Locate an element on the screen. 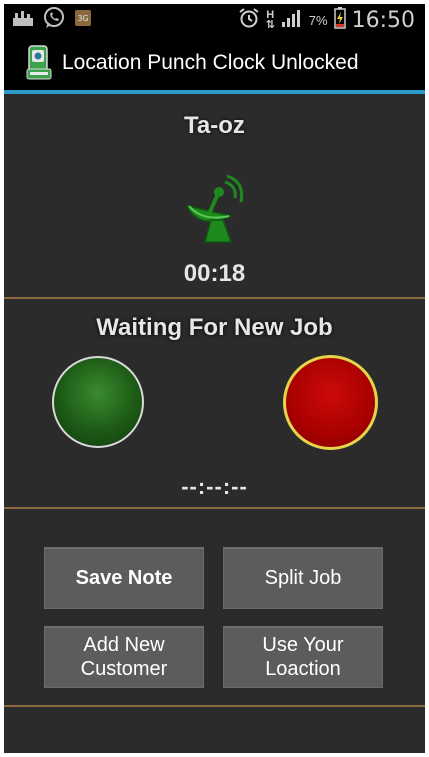 The width and height of the screenshot is (429, 757). status-bar: 3G H ⇅ 7% 16:50 is located at coordinates (214, 20).